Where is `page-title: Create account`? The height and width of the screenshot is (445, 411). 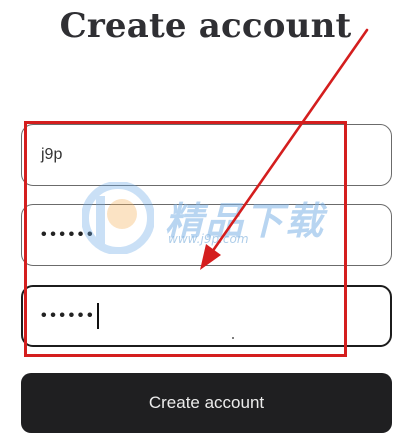
page-title: Create account is located at coordinates (205, 26).